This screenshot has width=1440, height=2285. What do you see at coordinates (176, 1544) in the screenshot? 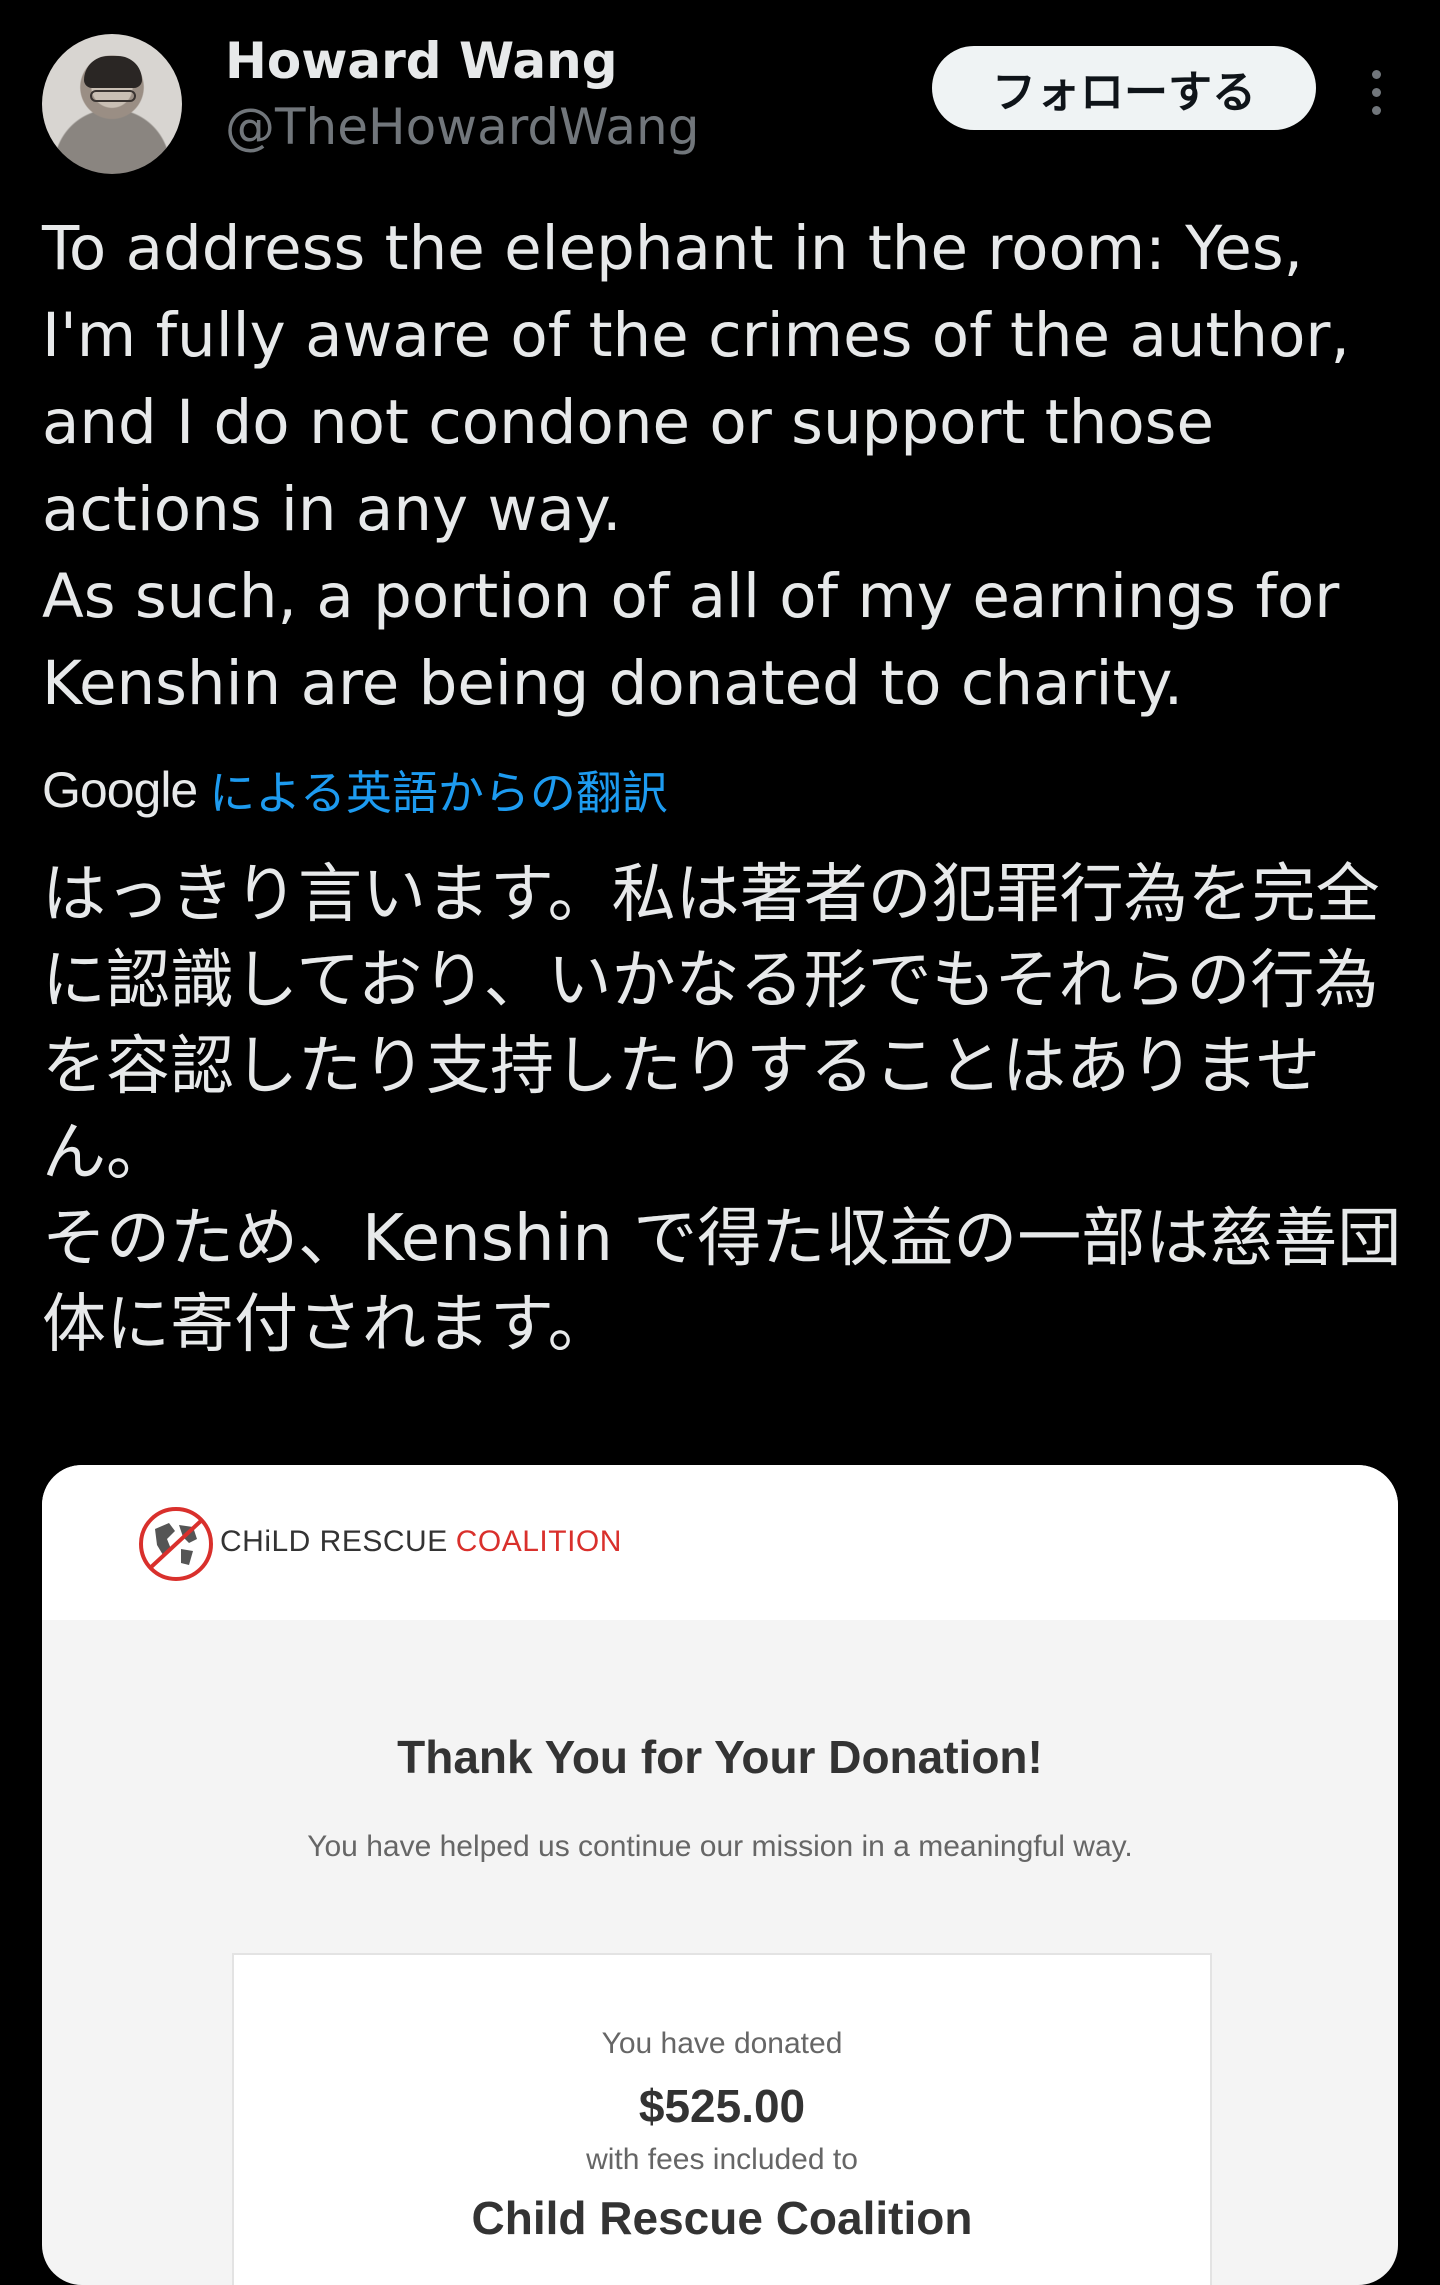
I see `globe-circle-logo-icon` at bounding box center [176, 1544].